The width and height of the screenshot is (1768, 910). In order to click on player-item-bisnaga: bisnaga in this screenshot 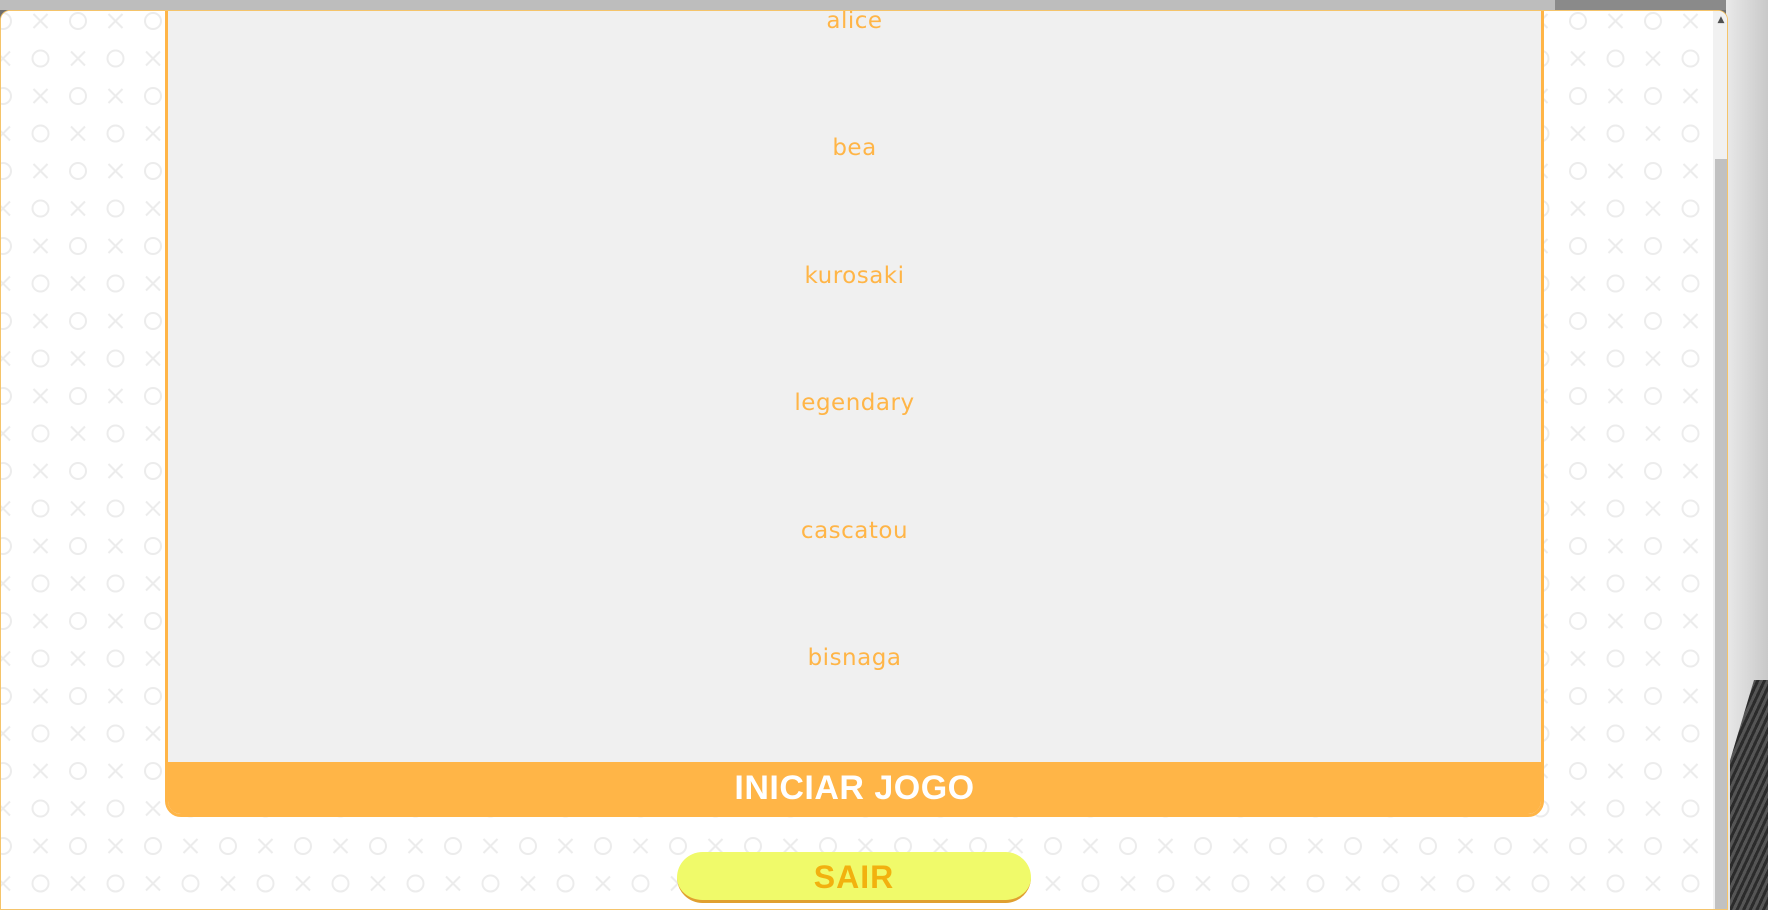, I will do `click(854, 658)`.